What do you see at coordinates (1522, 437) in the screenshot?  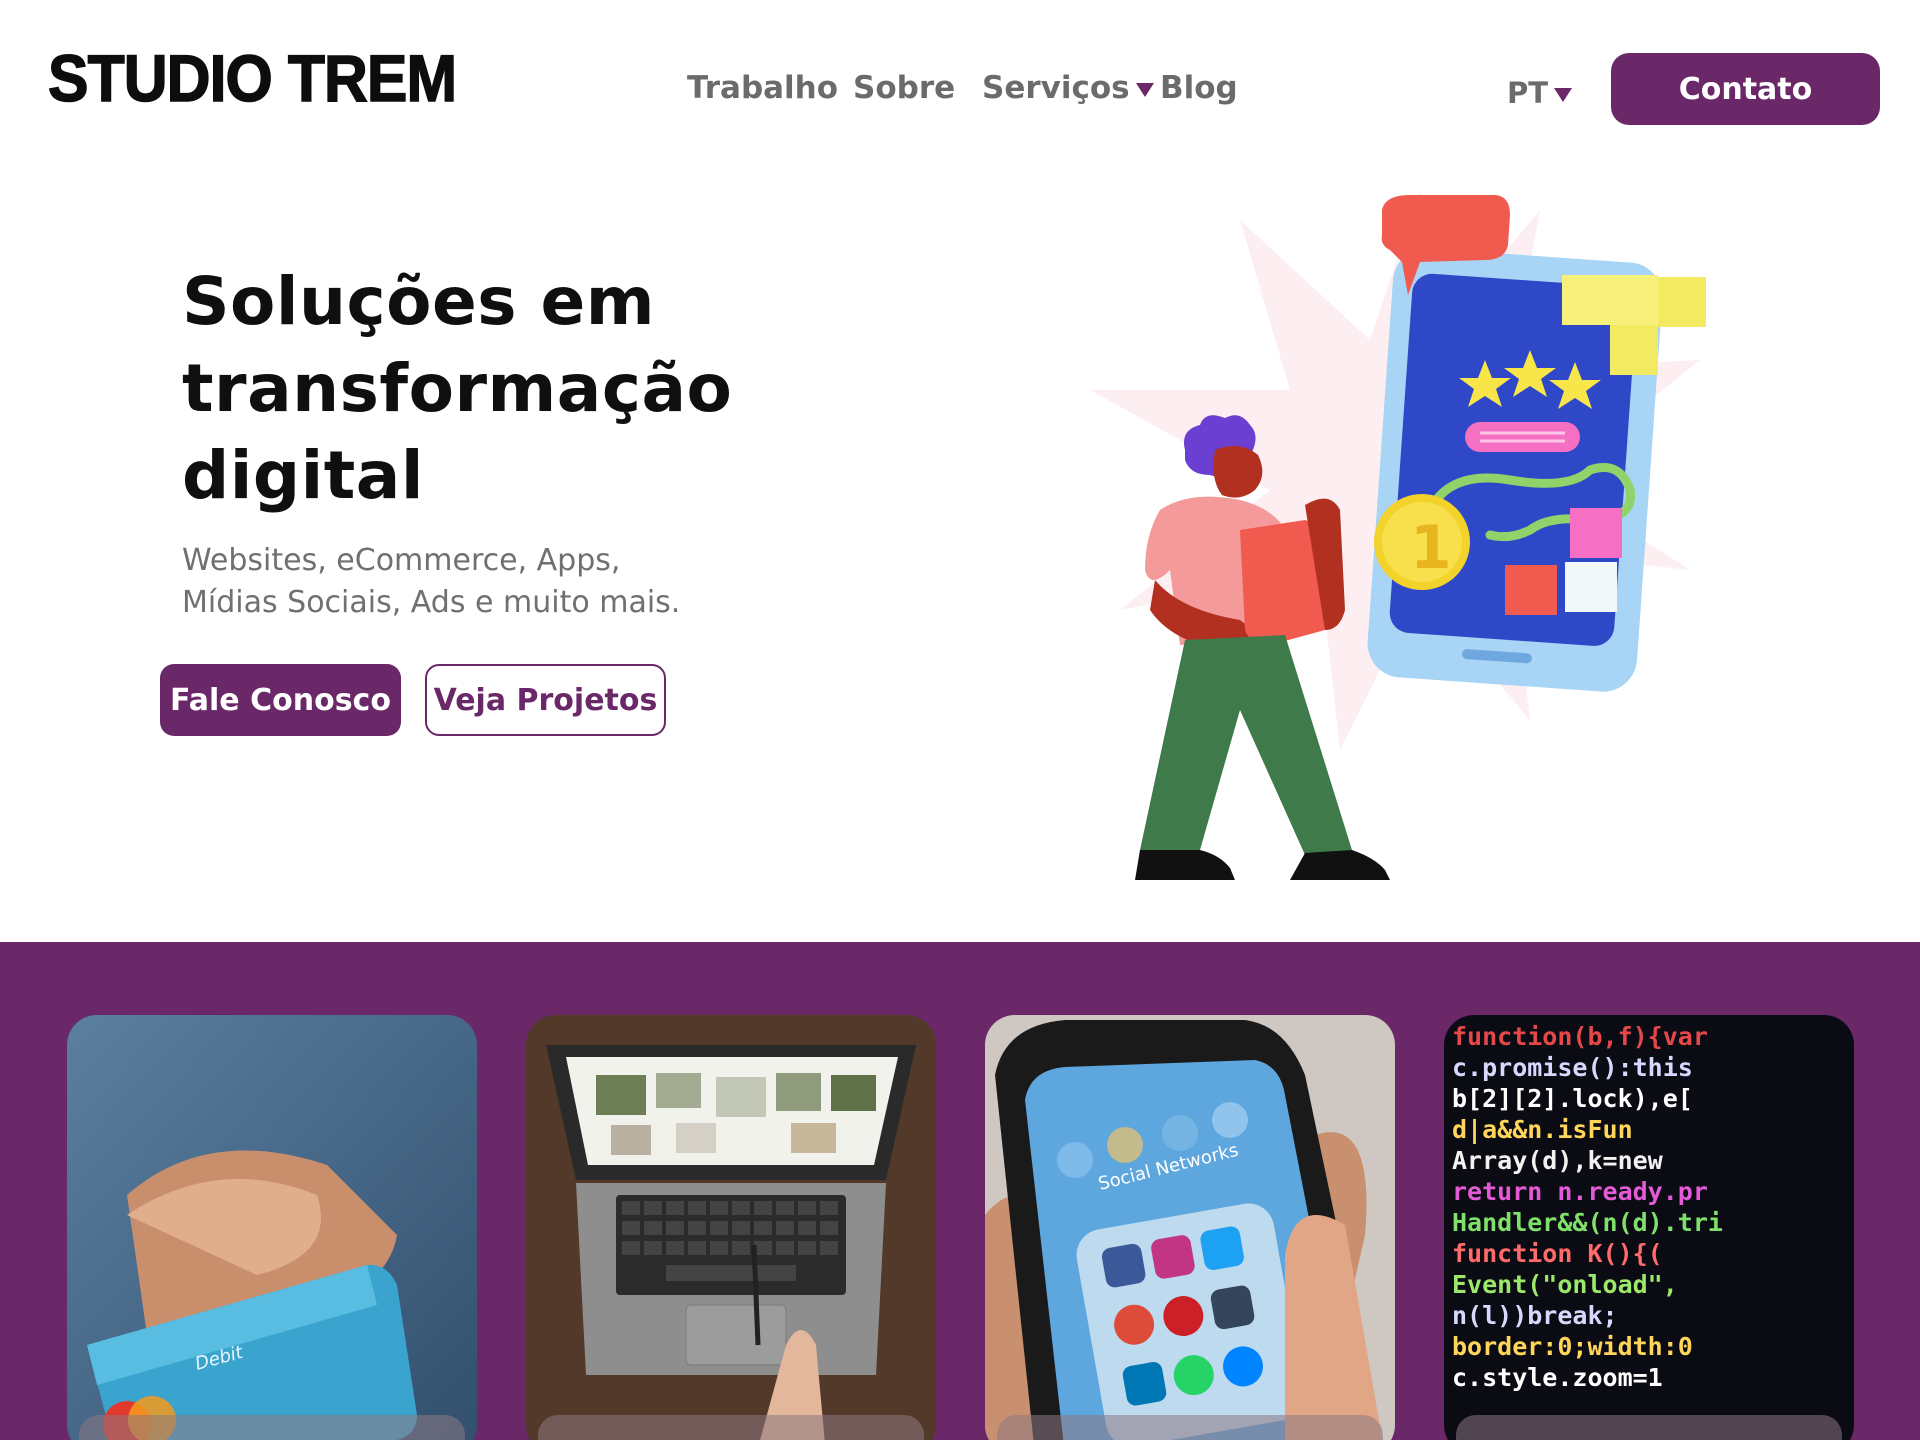 I see `pink-pill-shape` at bounding box center [1522, 437].